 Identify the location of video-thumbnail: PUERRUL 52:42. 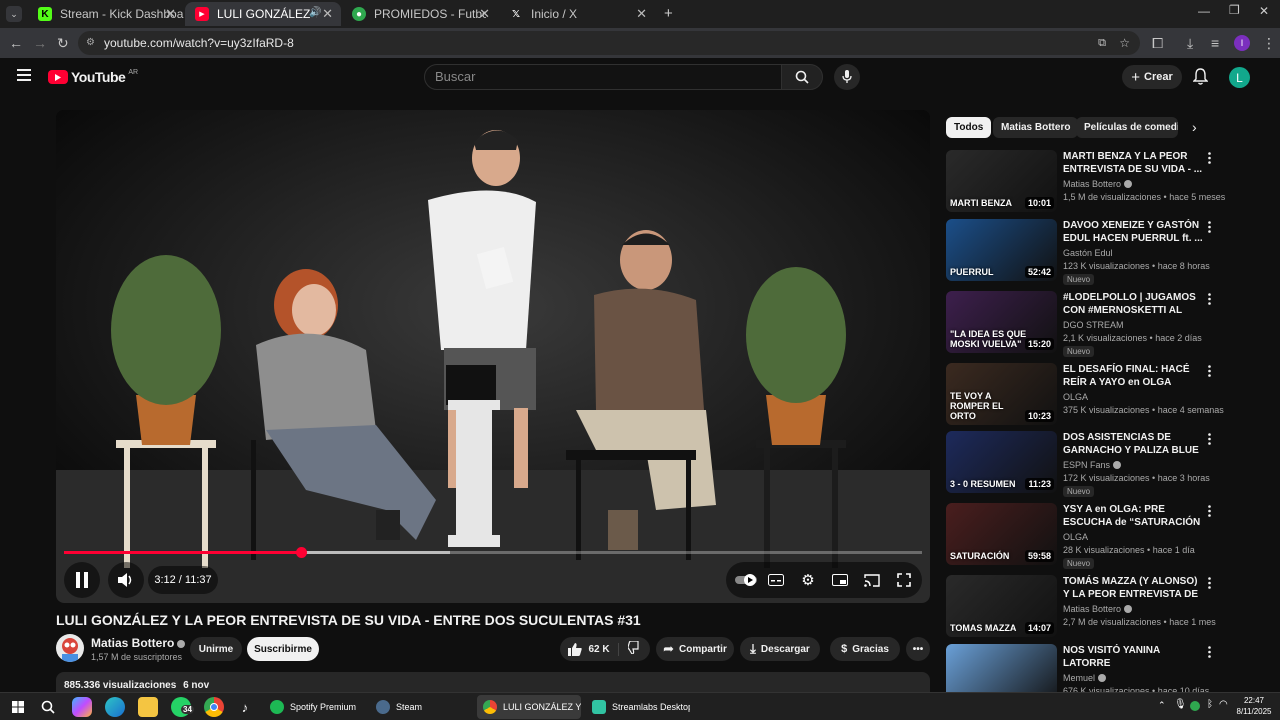
(1001, 250).